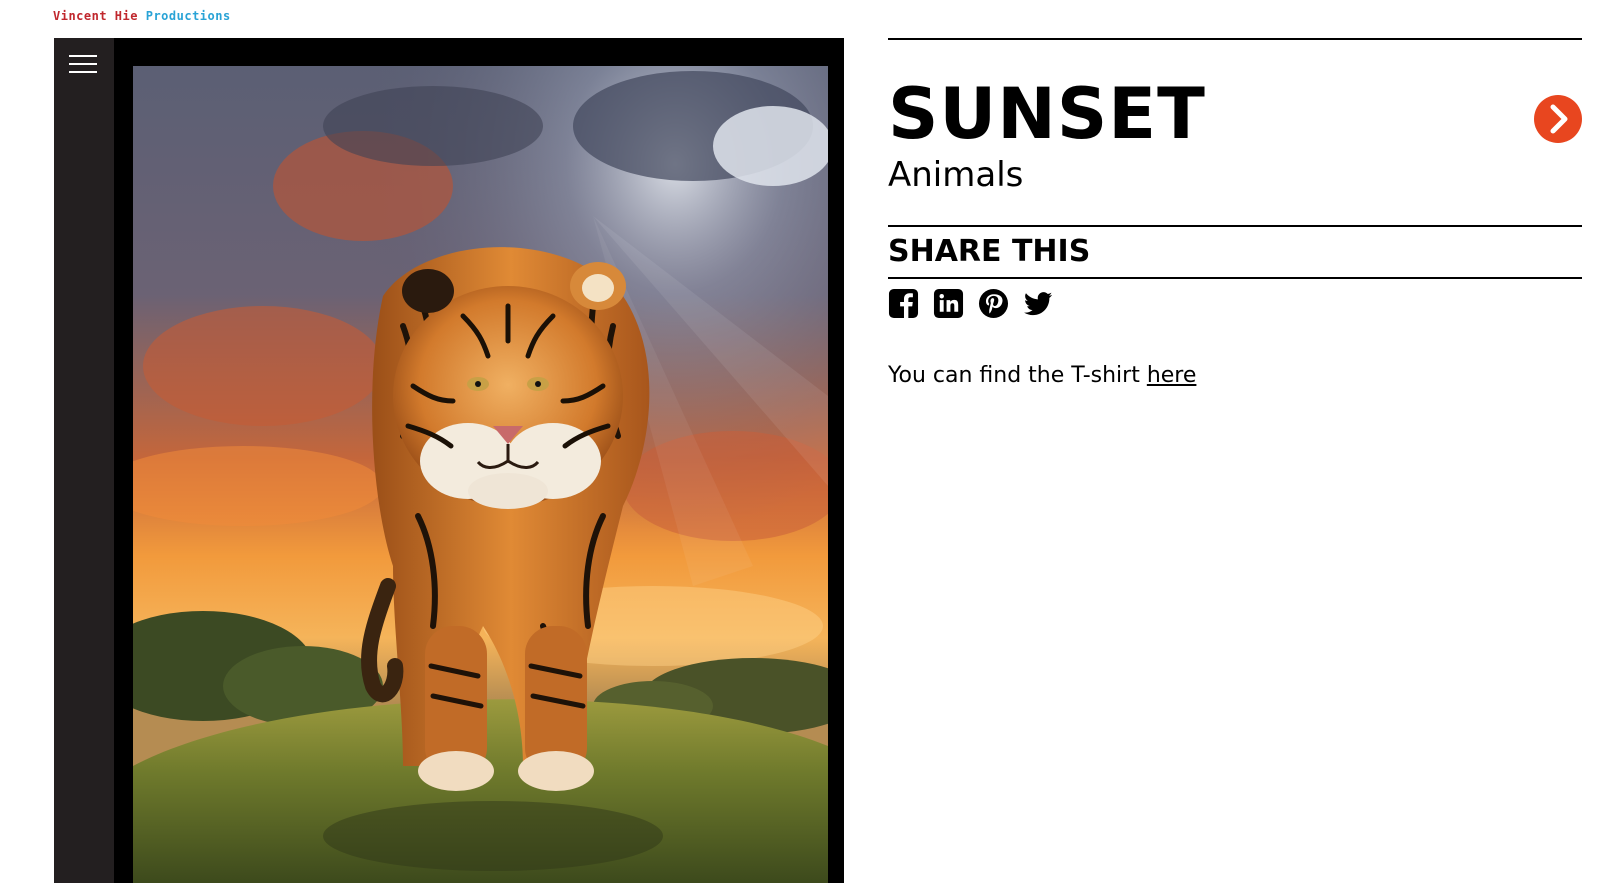 This screenshot has width=1617, height=883. I want to click on artwork-title: SUNSET, so click(1047, 114).